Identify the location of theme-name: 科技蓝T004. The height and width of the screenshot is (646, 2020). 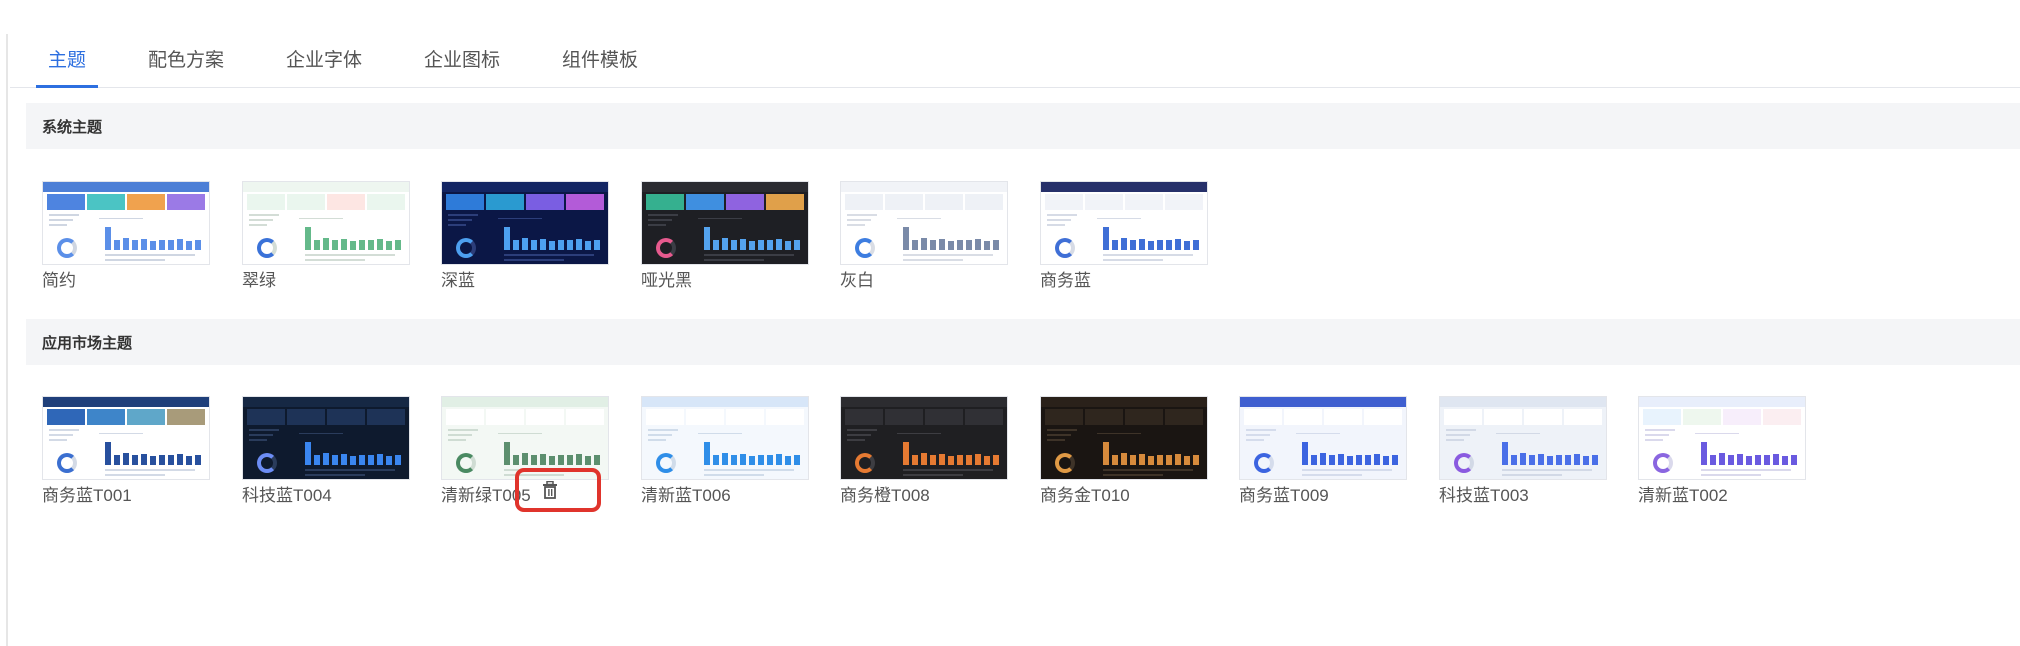
(287, 495).